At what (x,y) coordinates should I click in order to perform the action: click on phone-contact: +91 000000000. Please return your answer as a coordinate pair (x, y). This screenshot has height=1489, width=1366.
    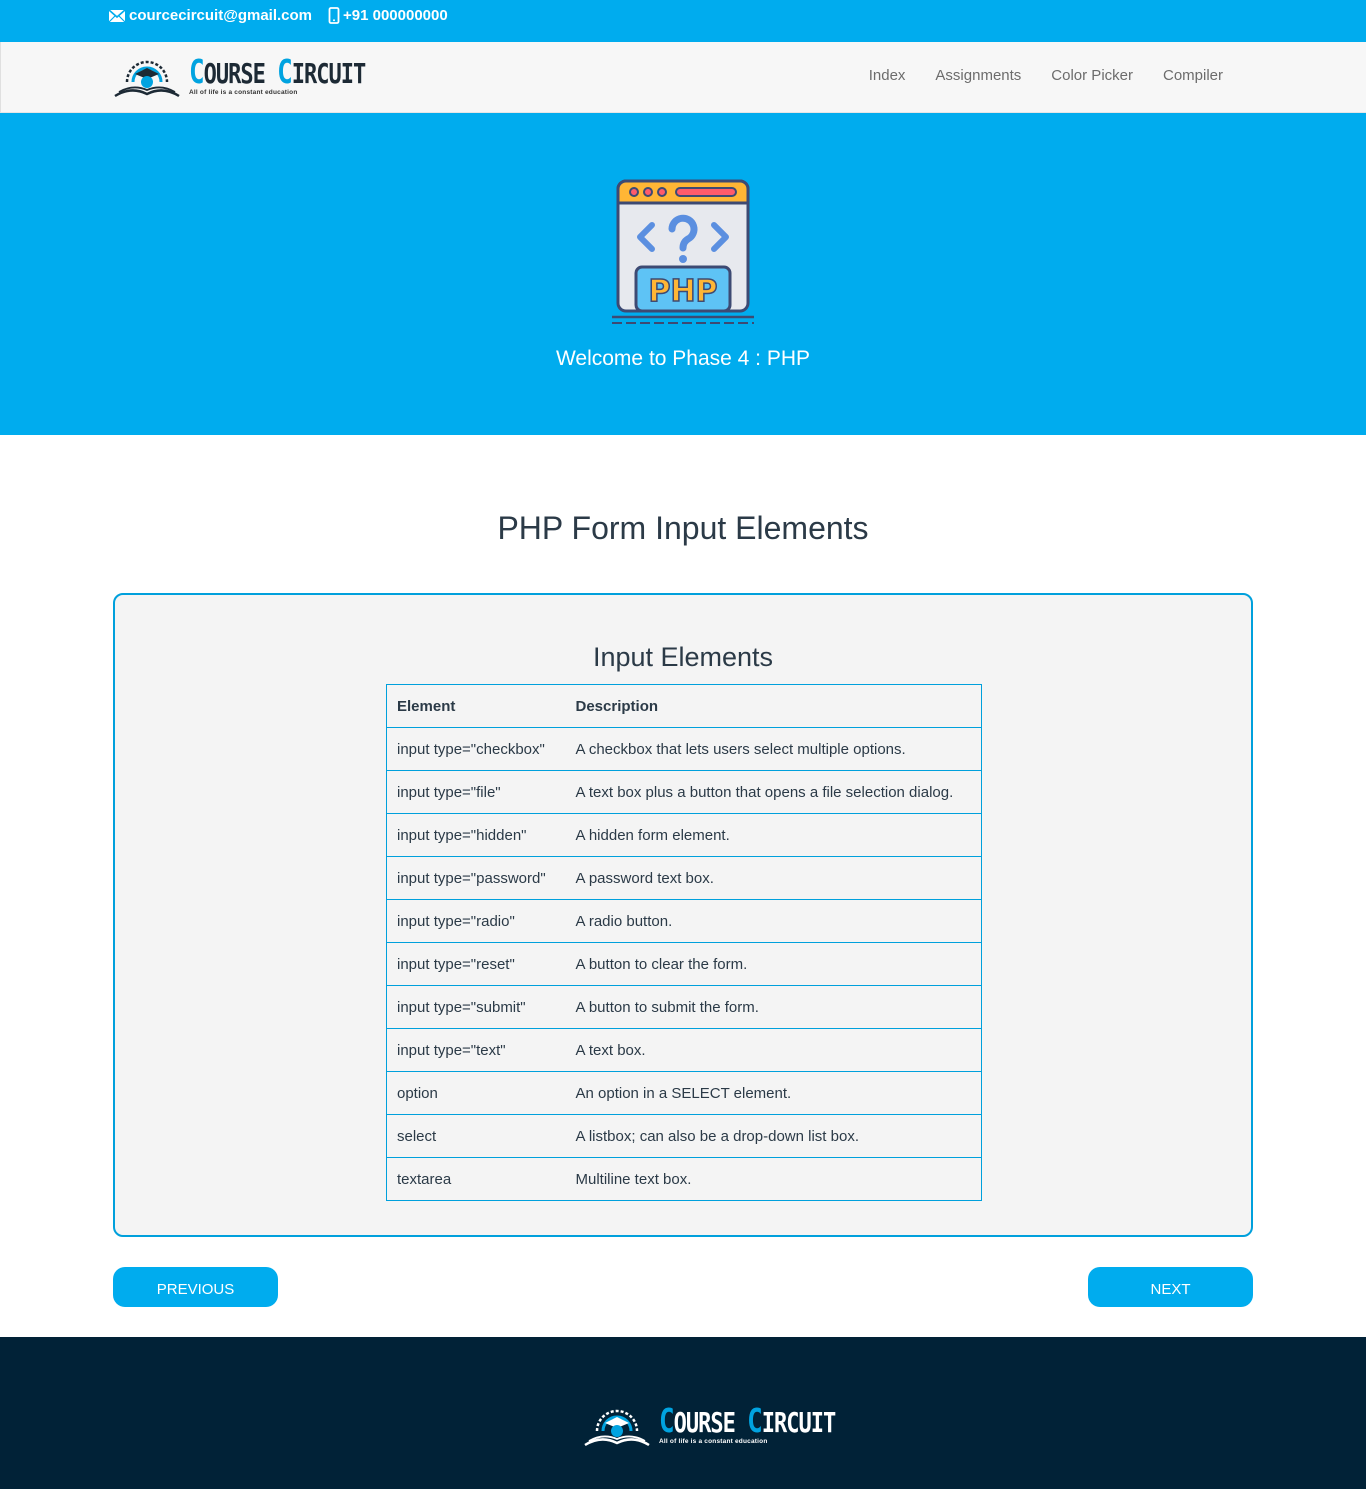
    Looking at the image, I should click on (388, 15).